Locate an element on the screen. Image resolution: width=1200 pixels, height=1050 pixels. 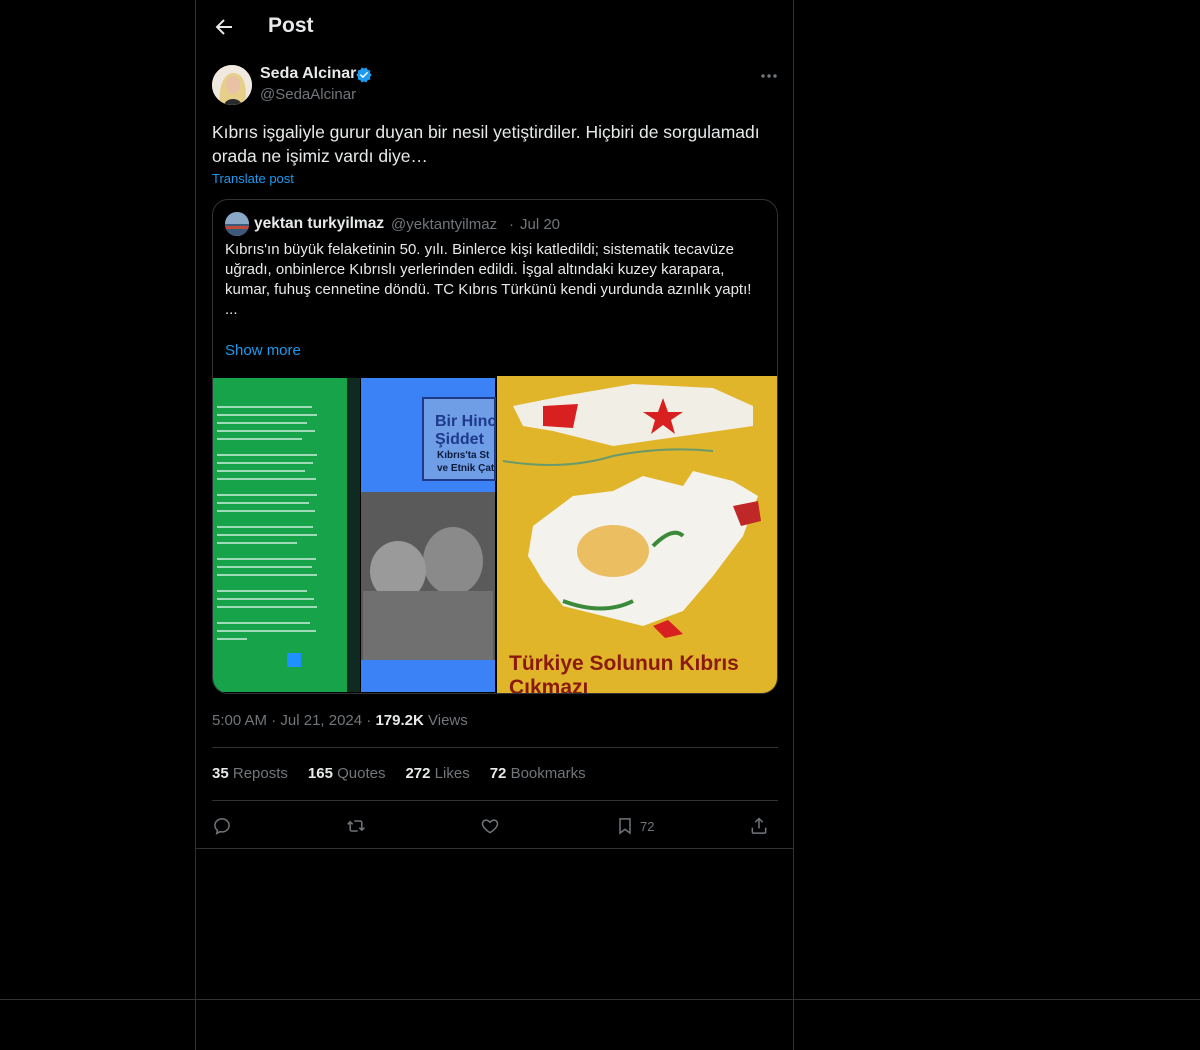
quote-author-handle: @yektantyilmaz is located at coordinates (444, 224).